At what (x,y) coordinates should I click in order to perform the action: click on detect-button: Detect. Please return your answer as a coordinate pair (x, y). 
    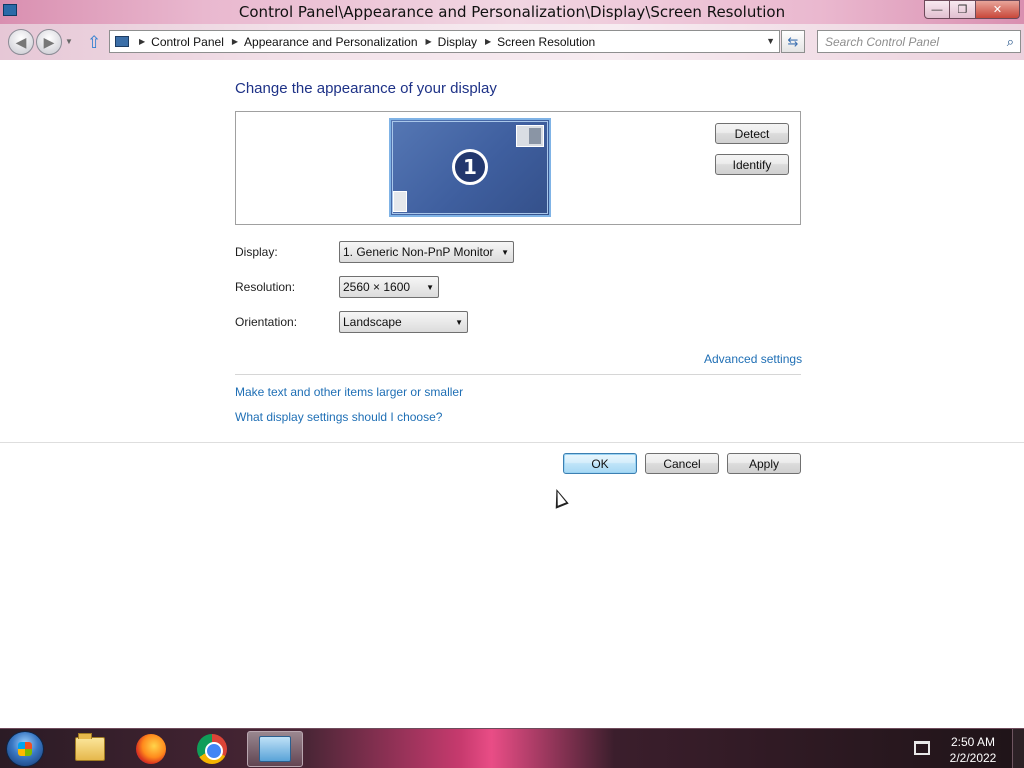
    Looking at the image, I should click on (752, 133).